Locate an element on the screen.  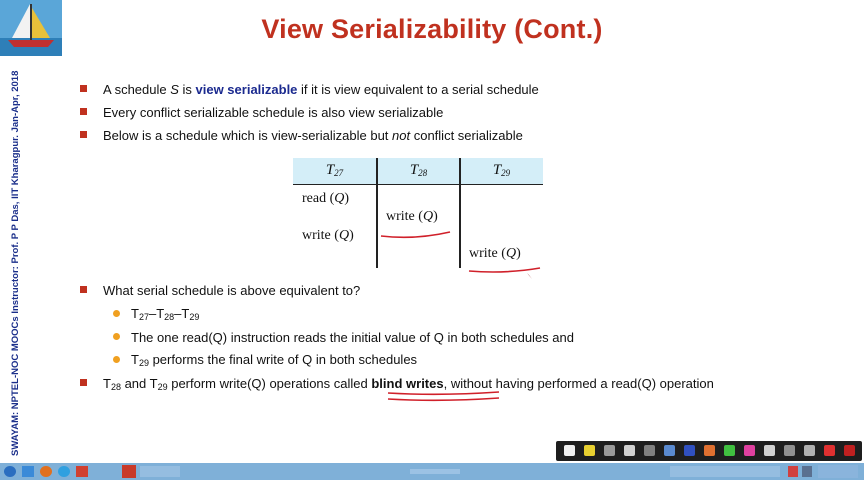
folder-icon is located at coordinates (589, 450).